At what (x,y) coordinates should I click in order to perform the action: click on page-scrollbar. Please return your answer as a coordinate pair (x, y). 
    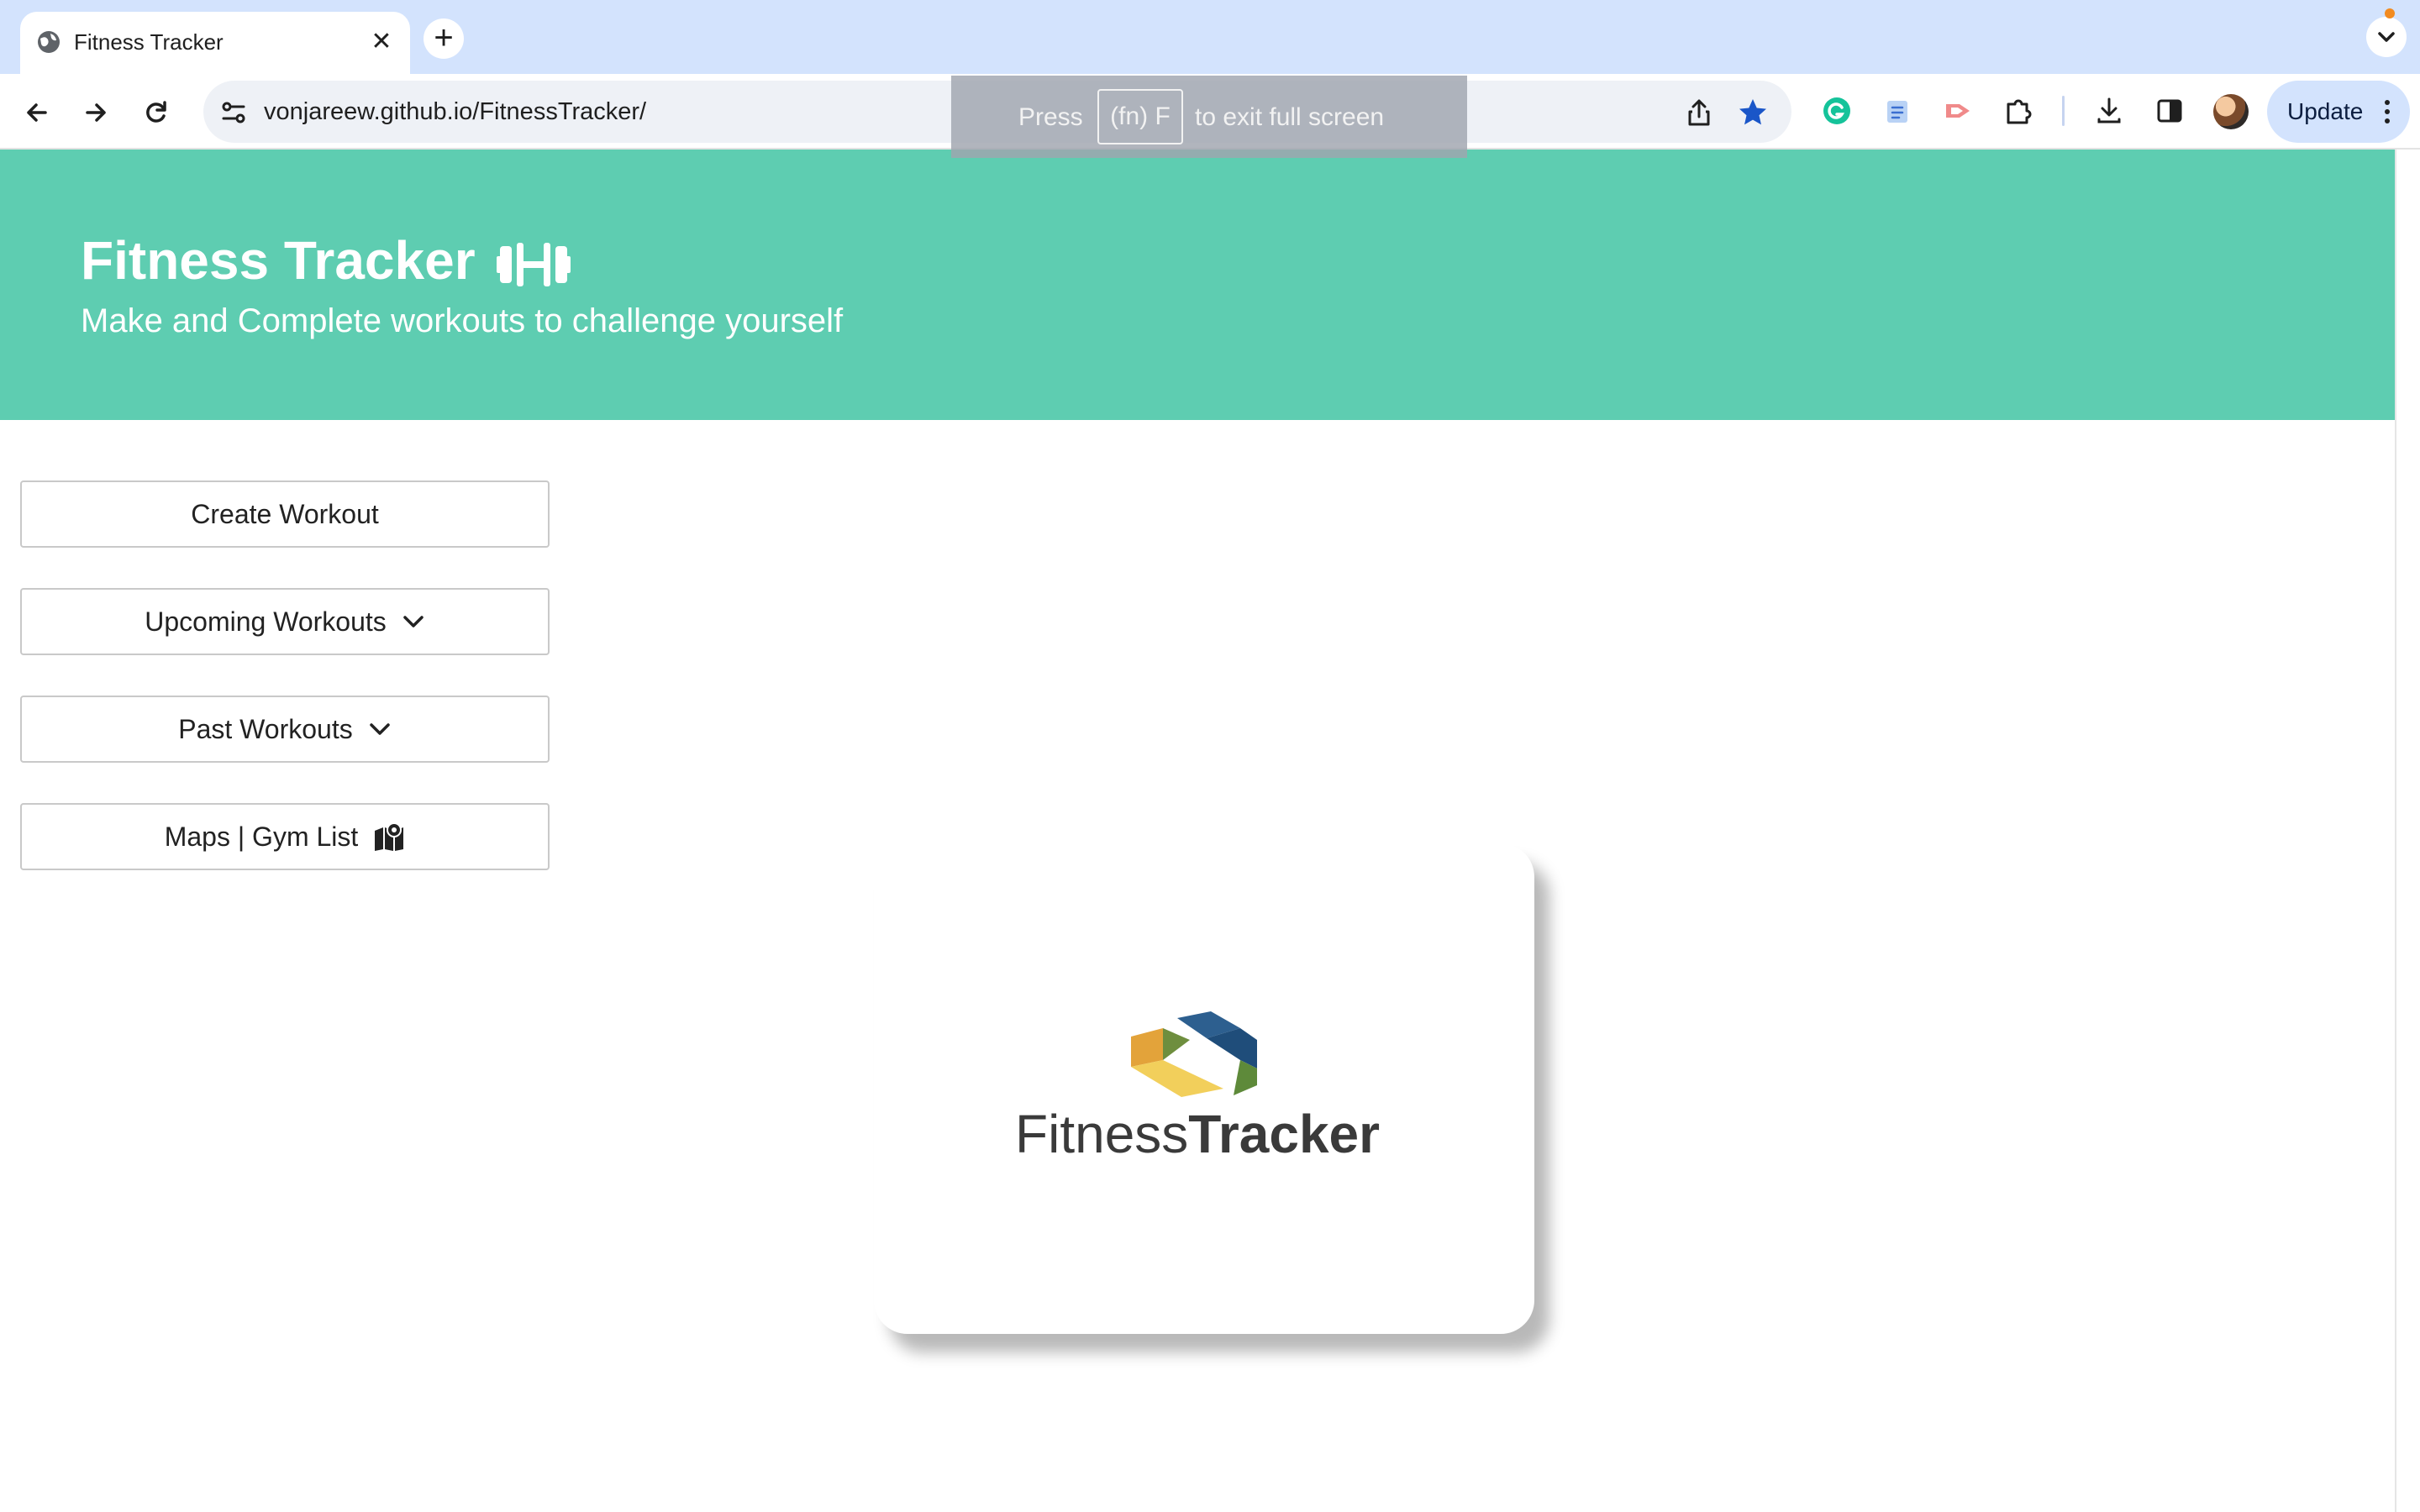
    Looking at the image, I should click on (2407, 831).